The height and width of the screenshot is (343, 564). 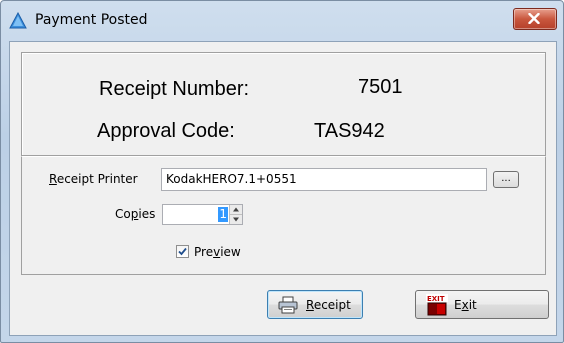 I want to click on close-button, so click(x=535, y=19).